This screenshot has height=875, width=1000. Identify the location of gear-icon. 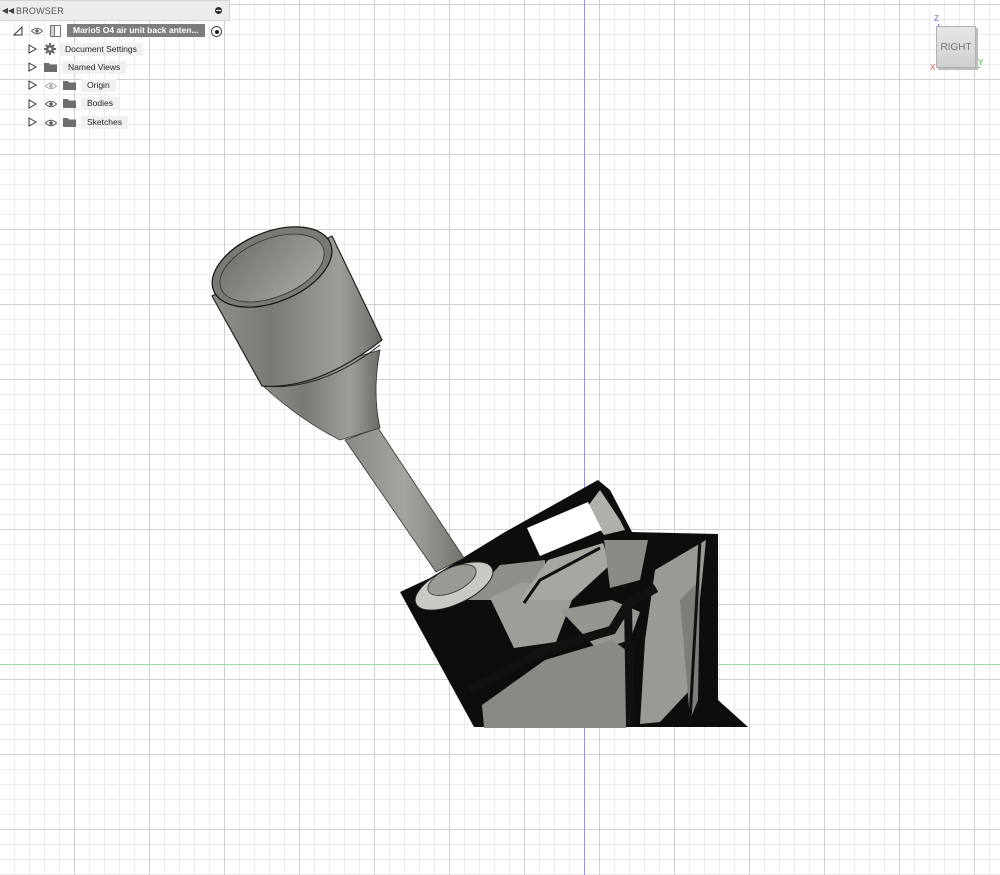
(50, 49).